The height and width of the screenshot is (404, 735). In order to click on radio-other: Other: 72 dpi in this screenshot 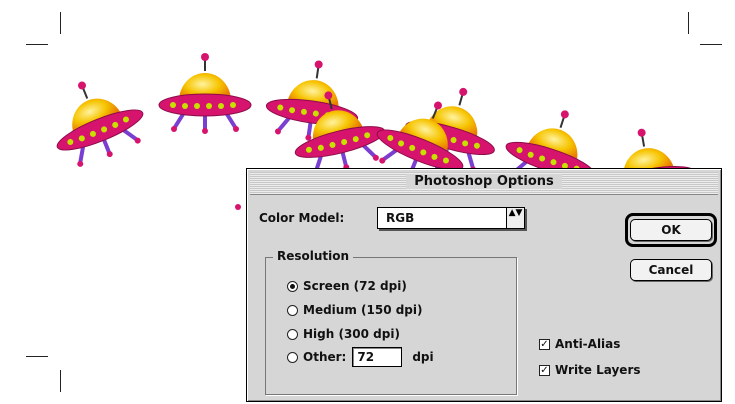, I will do `click(360, 357)`.